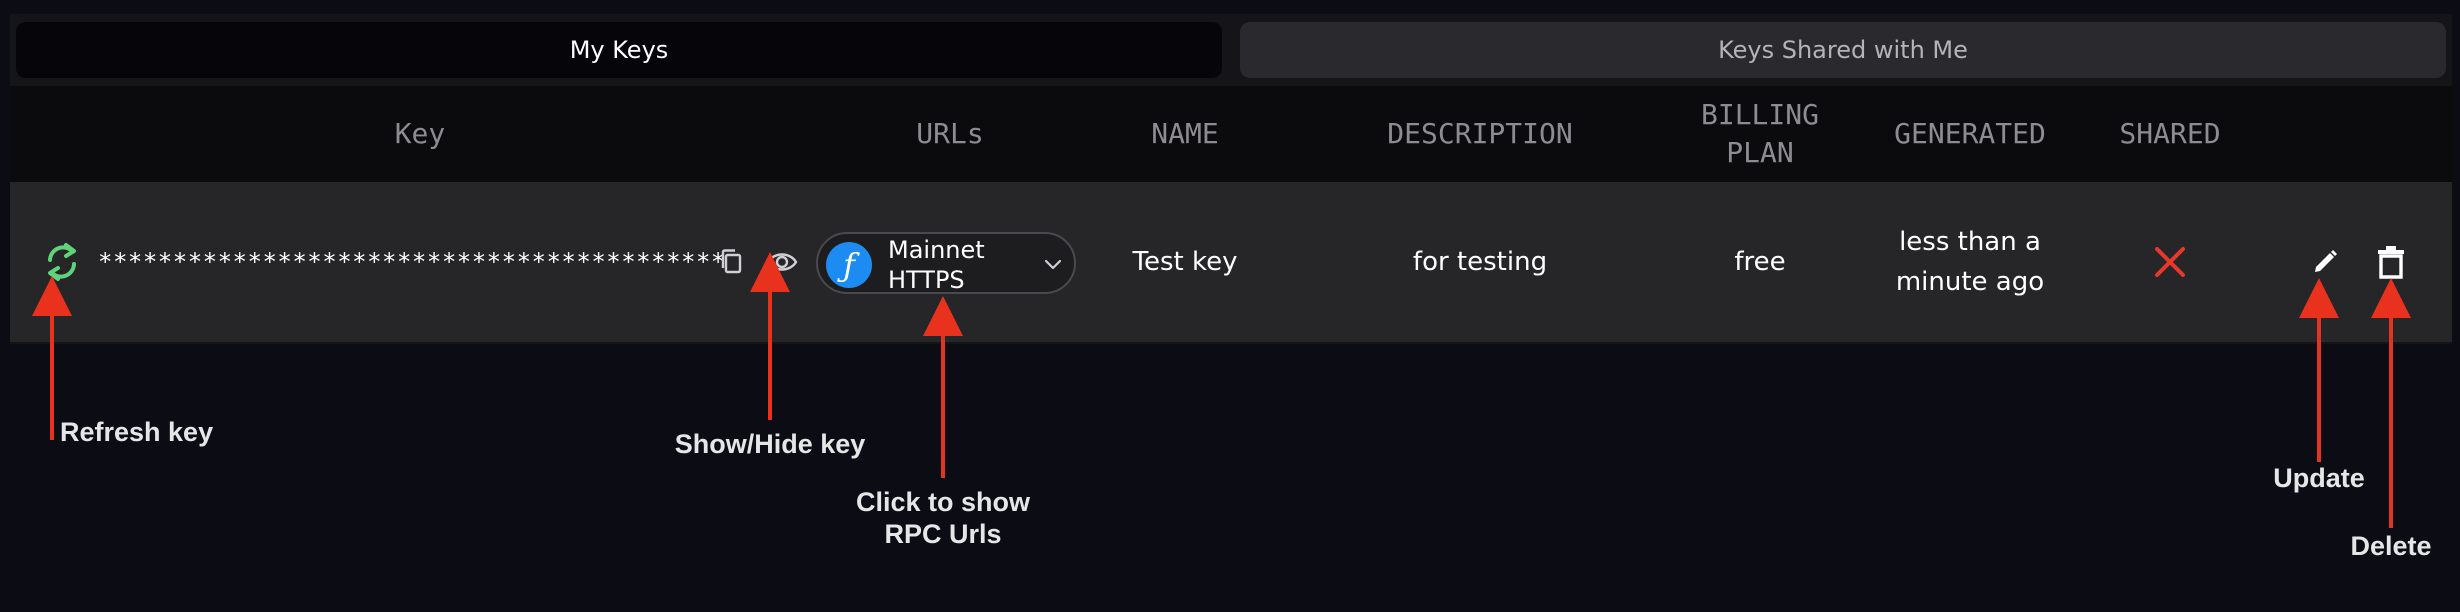 This screenshot has width=2460, height=612. What do you see at coordinates (137, 432) in the screenshot?
I see `annotation-refresh-key: Refresh key` at bounding box center [137, 432].